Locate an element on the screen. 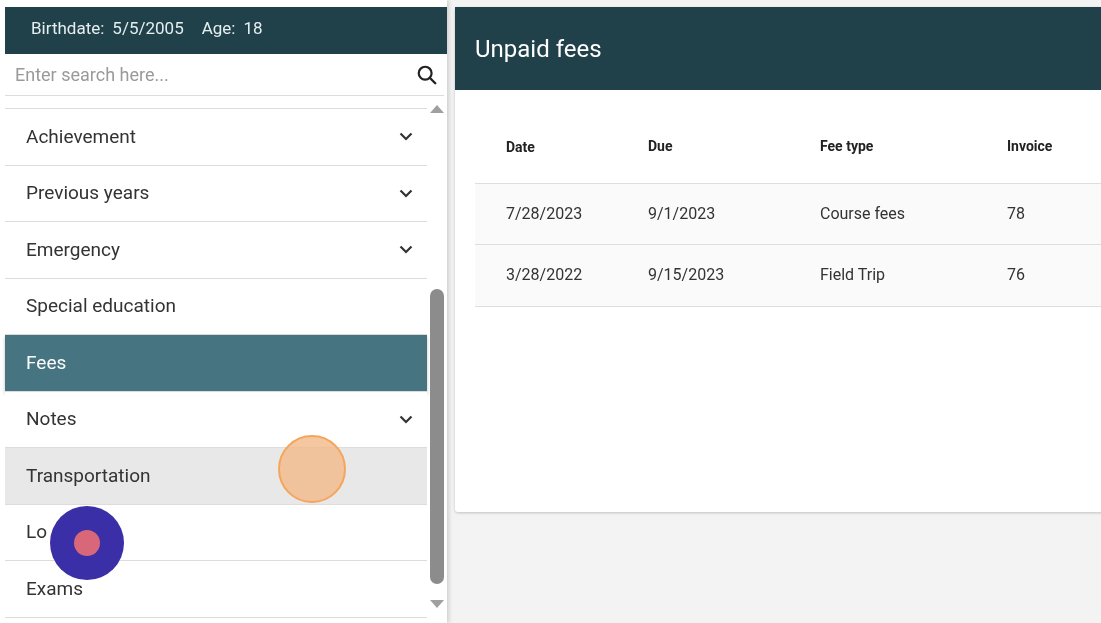  table-cell: 9/1/2023 is located at coordinates (734, 214).